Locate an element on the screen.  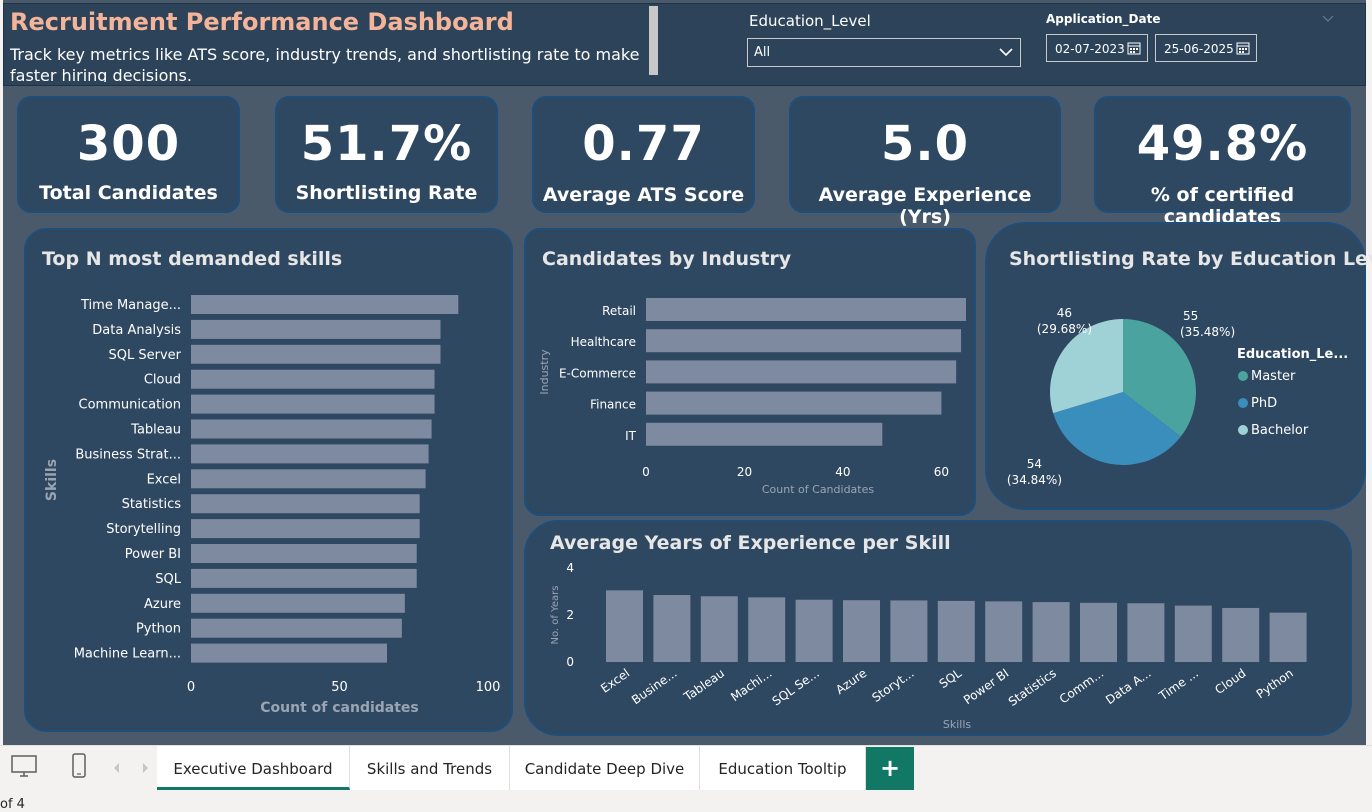
tick-label: Retail is located at coordinates (619, 311).